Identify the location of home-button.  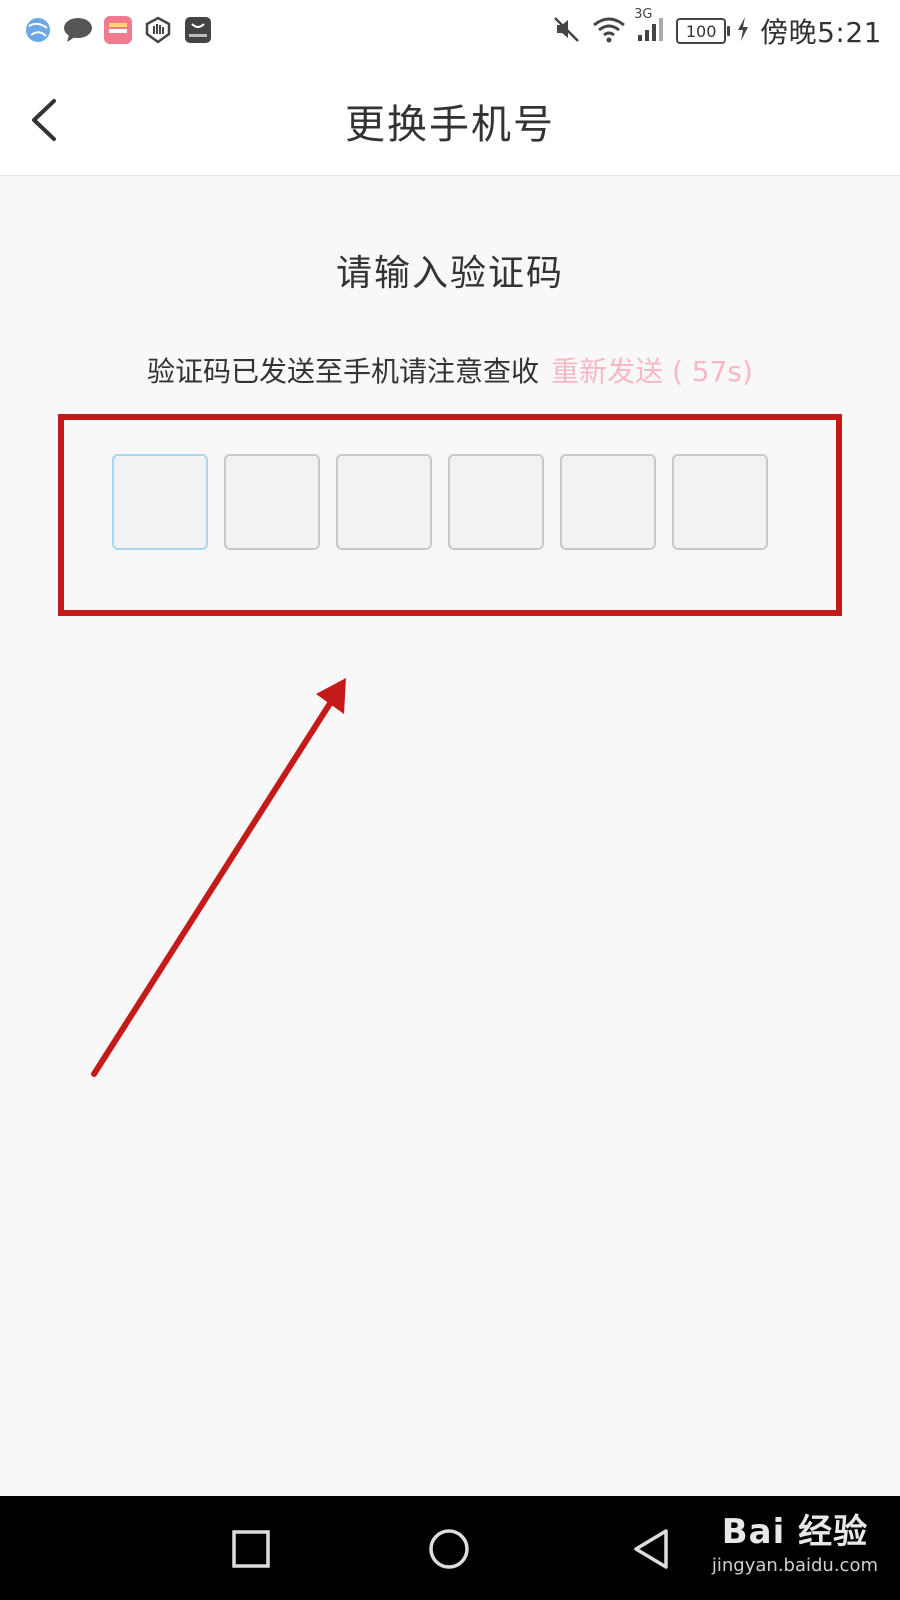
(449, 1549).